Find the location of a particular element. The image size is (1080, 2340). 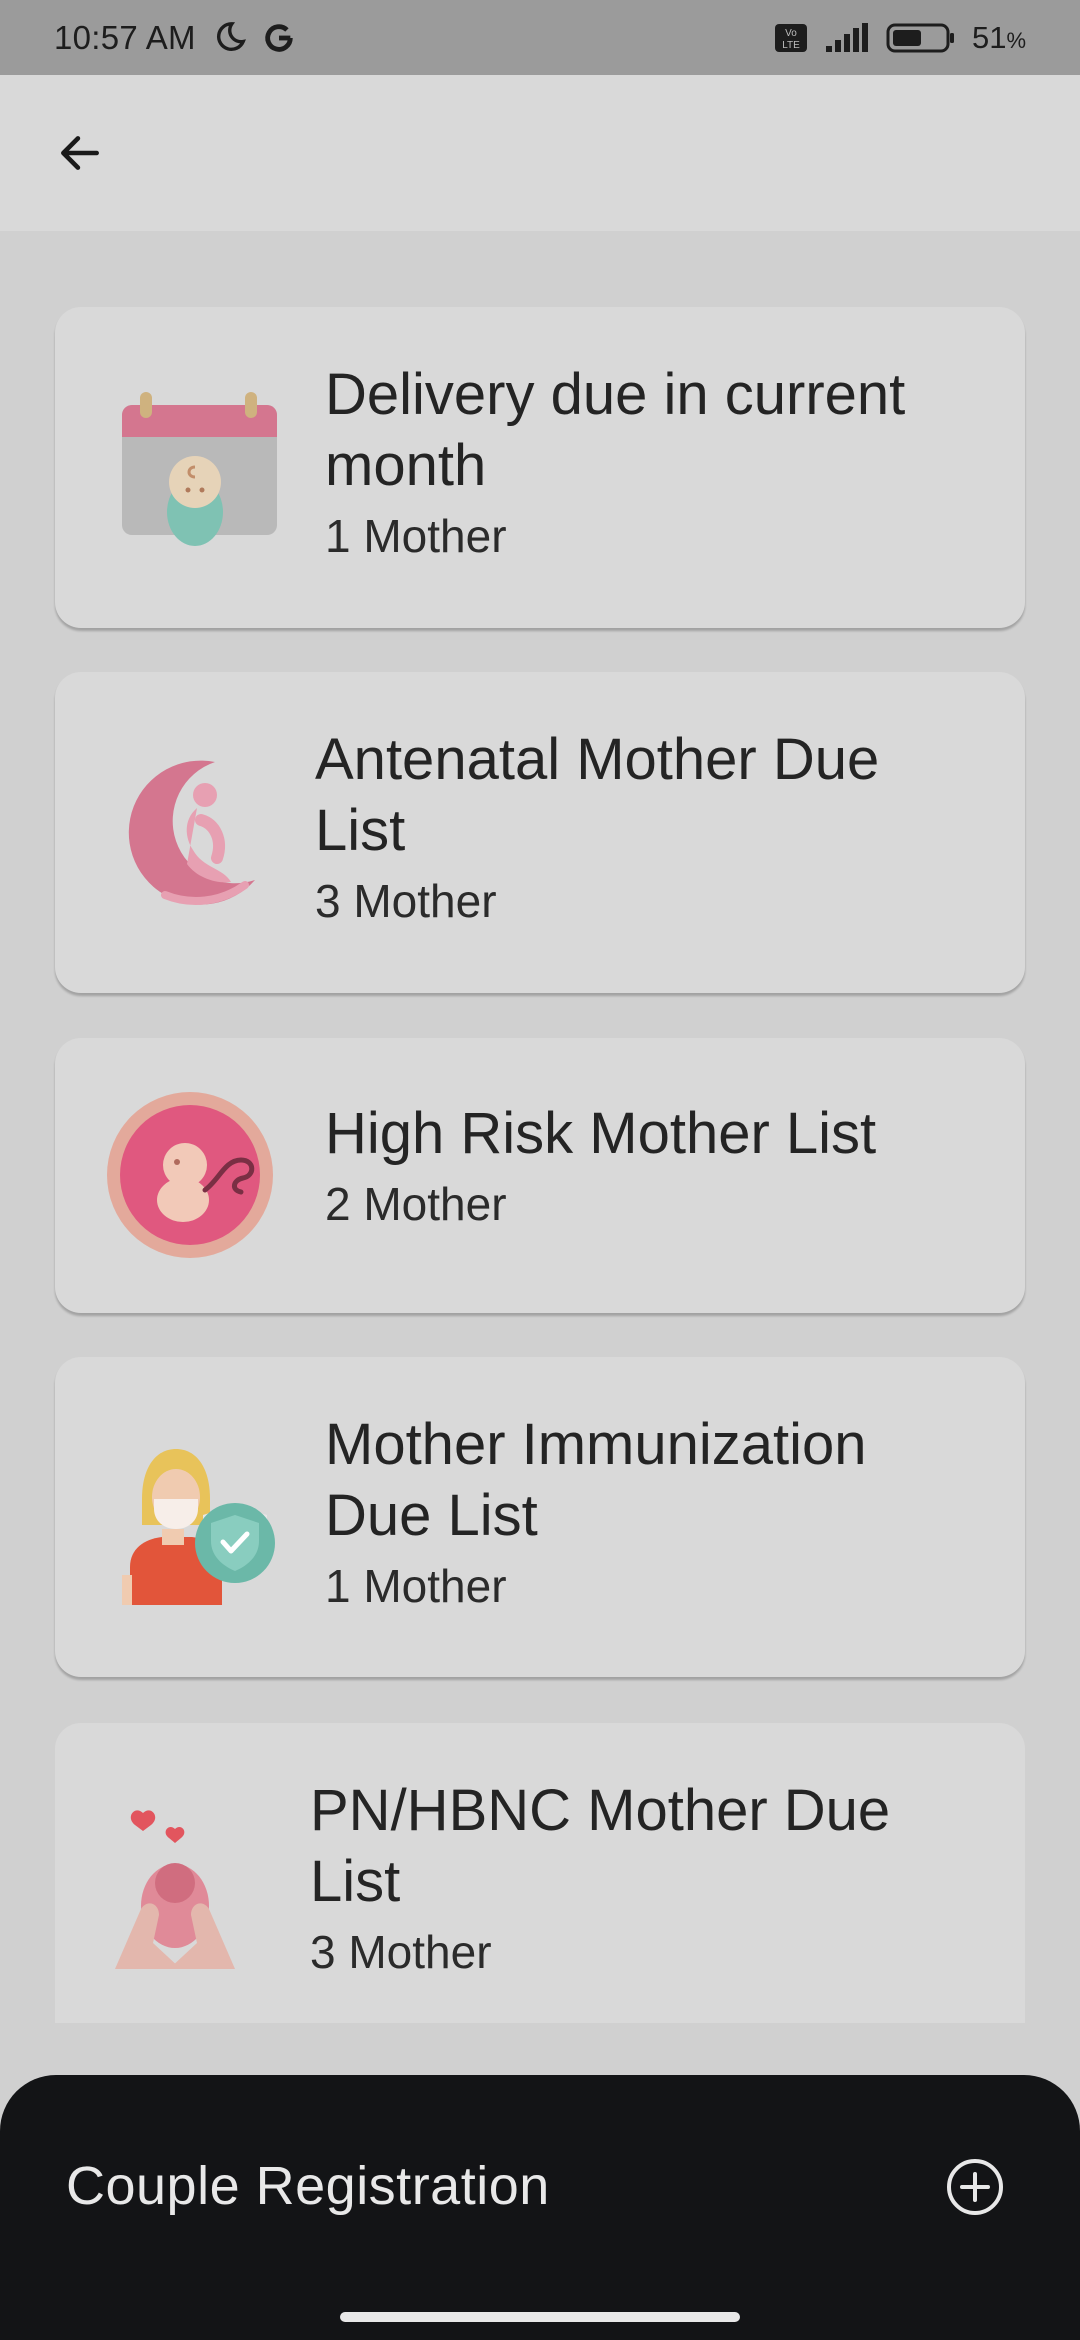

card-title: PN/HBNC Mother Due List is located at coordinates (600, 1846).